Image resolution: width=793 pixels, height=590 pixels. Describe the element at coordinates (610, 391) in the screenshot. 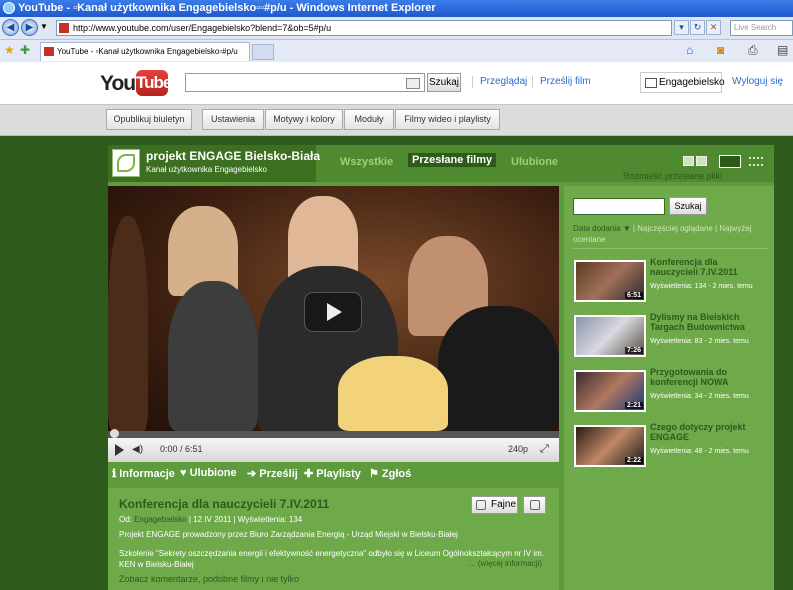

I see `video-thumbnail: 2:21` at that location.